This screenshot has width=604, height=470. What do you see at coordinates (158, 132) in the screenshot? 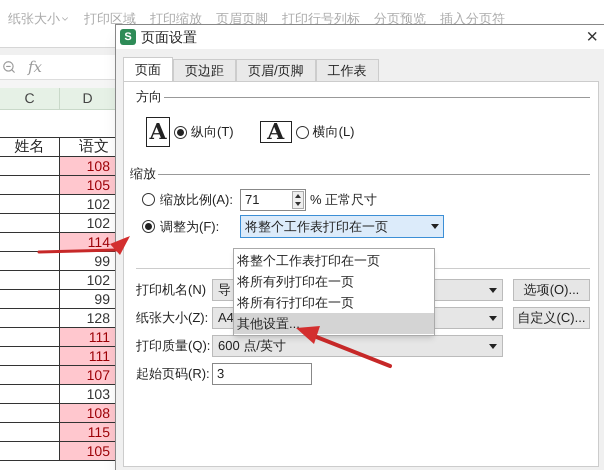
I see `portrait-page-icon: A` at bounding box center [158, 132].